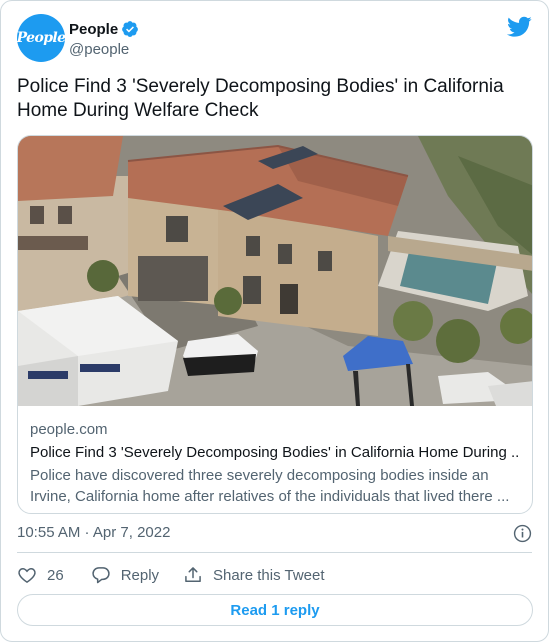 The image size is (549, 642). I want to click on share-button: Share this Tweet, so click(254, 575).